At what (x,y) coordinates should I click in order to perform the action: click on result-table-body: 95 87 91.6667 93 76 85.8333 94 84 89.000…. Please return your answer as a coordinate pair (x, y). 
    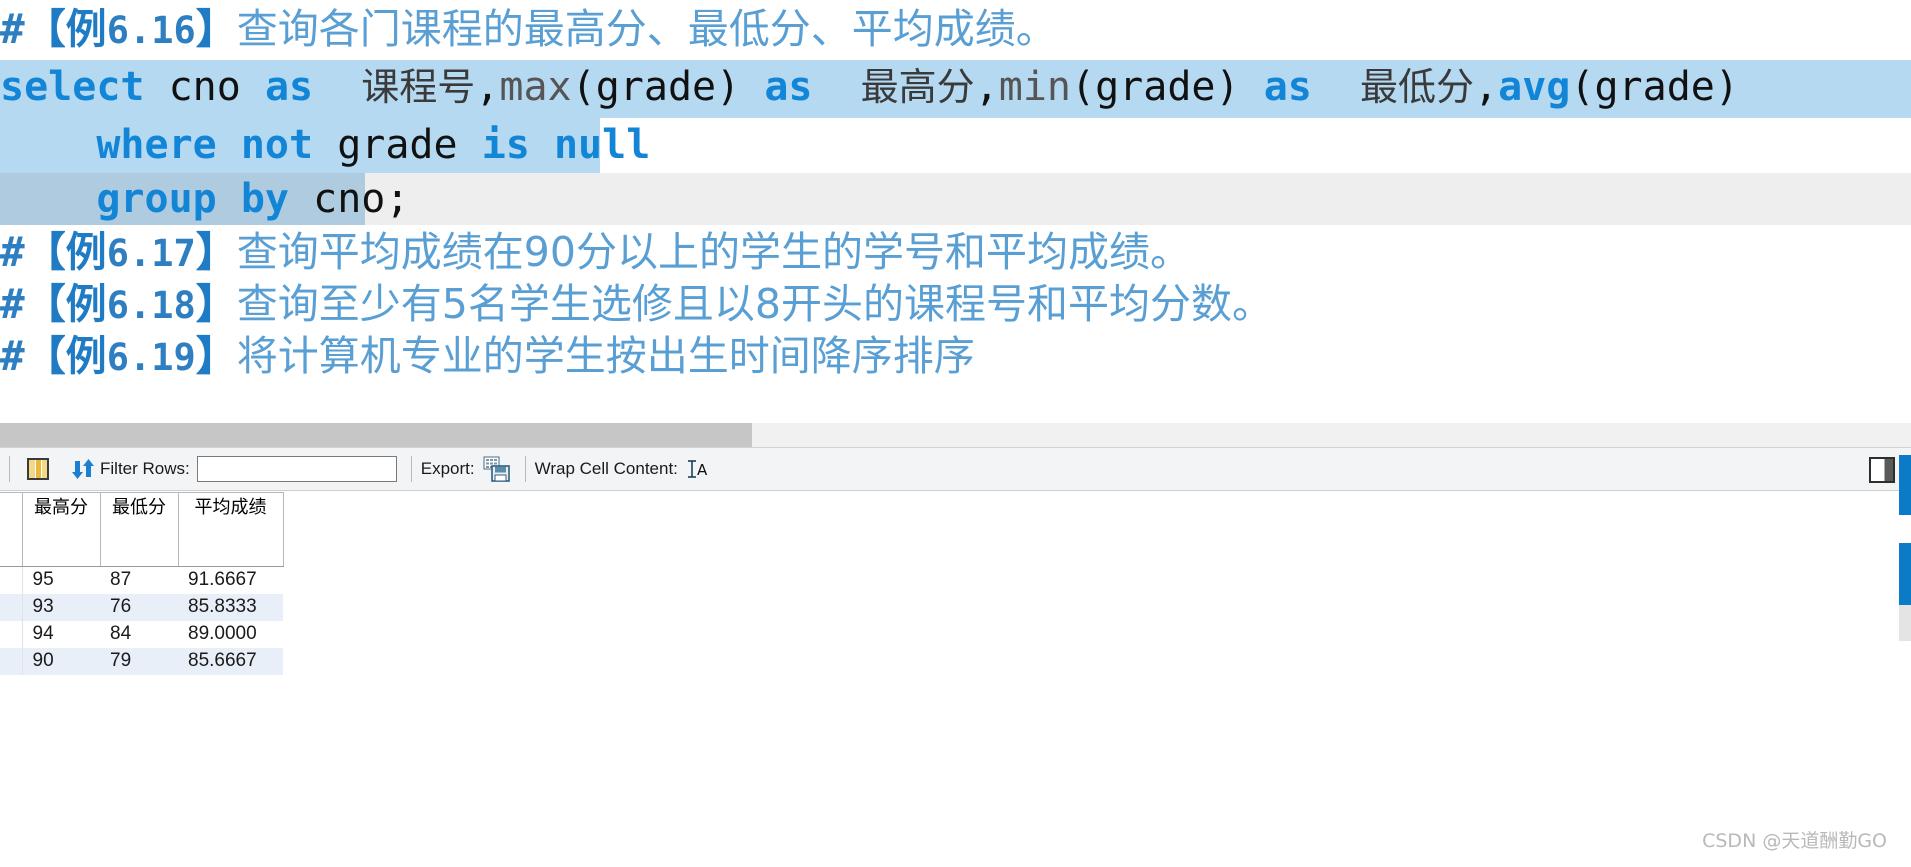
    Looking at the image, I should click on (141, 620).